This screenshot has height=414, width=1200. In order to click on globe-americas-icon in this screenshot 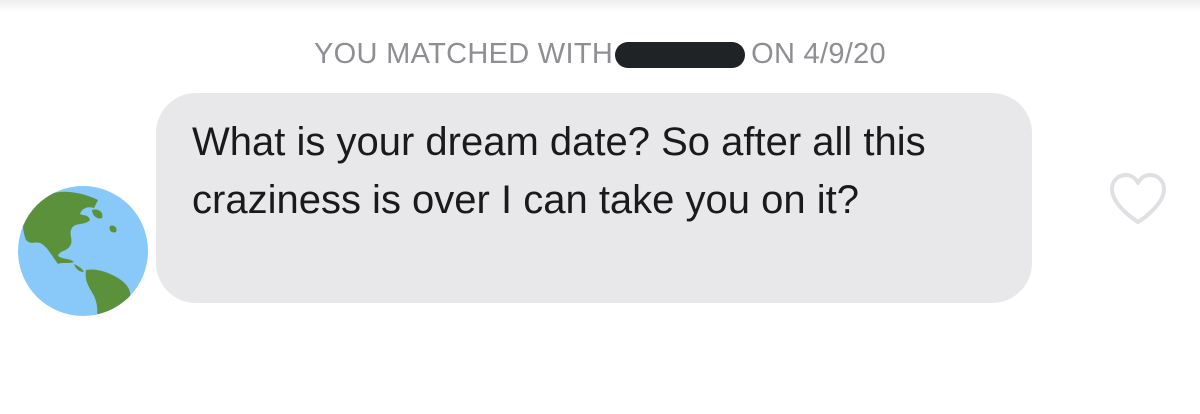, I will do `click(83, 251)`.